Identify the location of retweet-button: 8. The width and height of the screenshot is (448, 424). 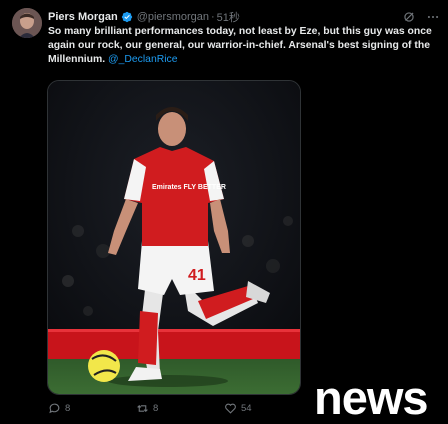
(147, 408).